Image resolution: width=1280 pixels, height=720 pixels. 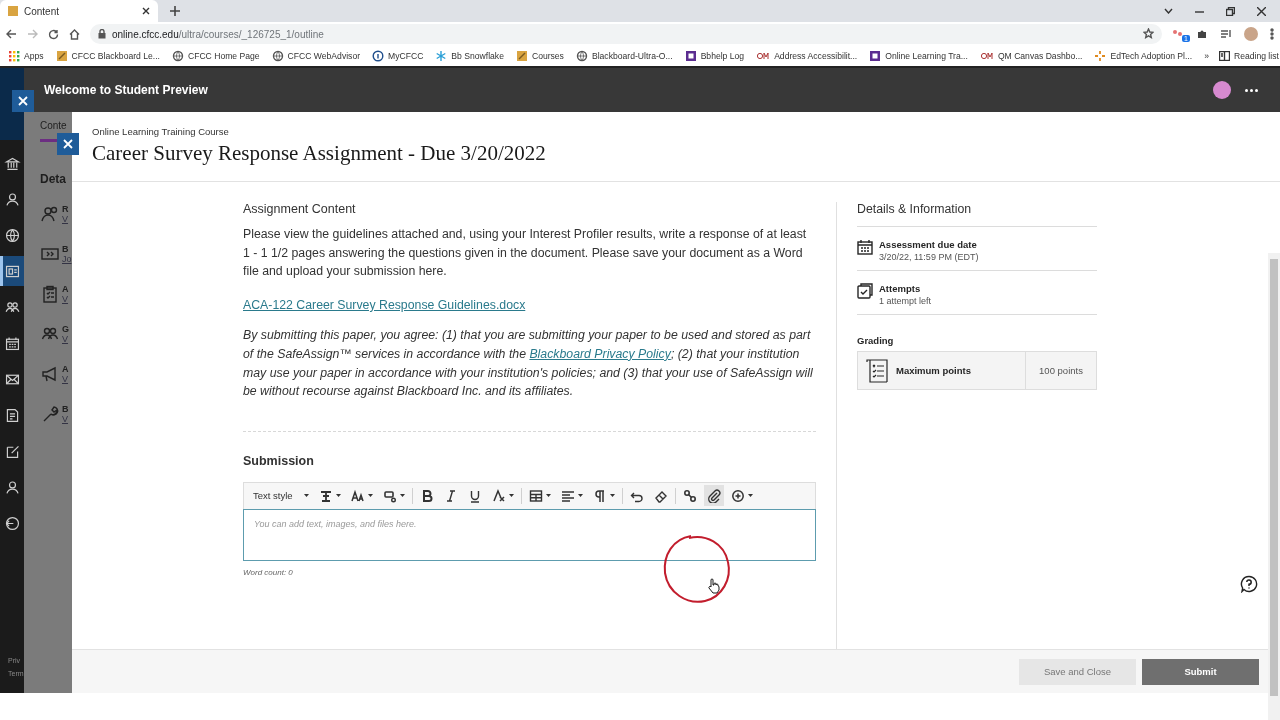 I want to click on address-bar: online.cfcc.edu/ultra/courses/_126725_1/outline, so click(x=626, y=34).